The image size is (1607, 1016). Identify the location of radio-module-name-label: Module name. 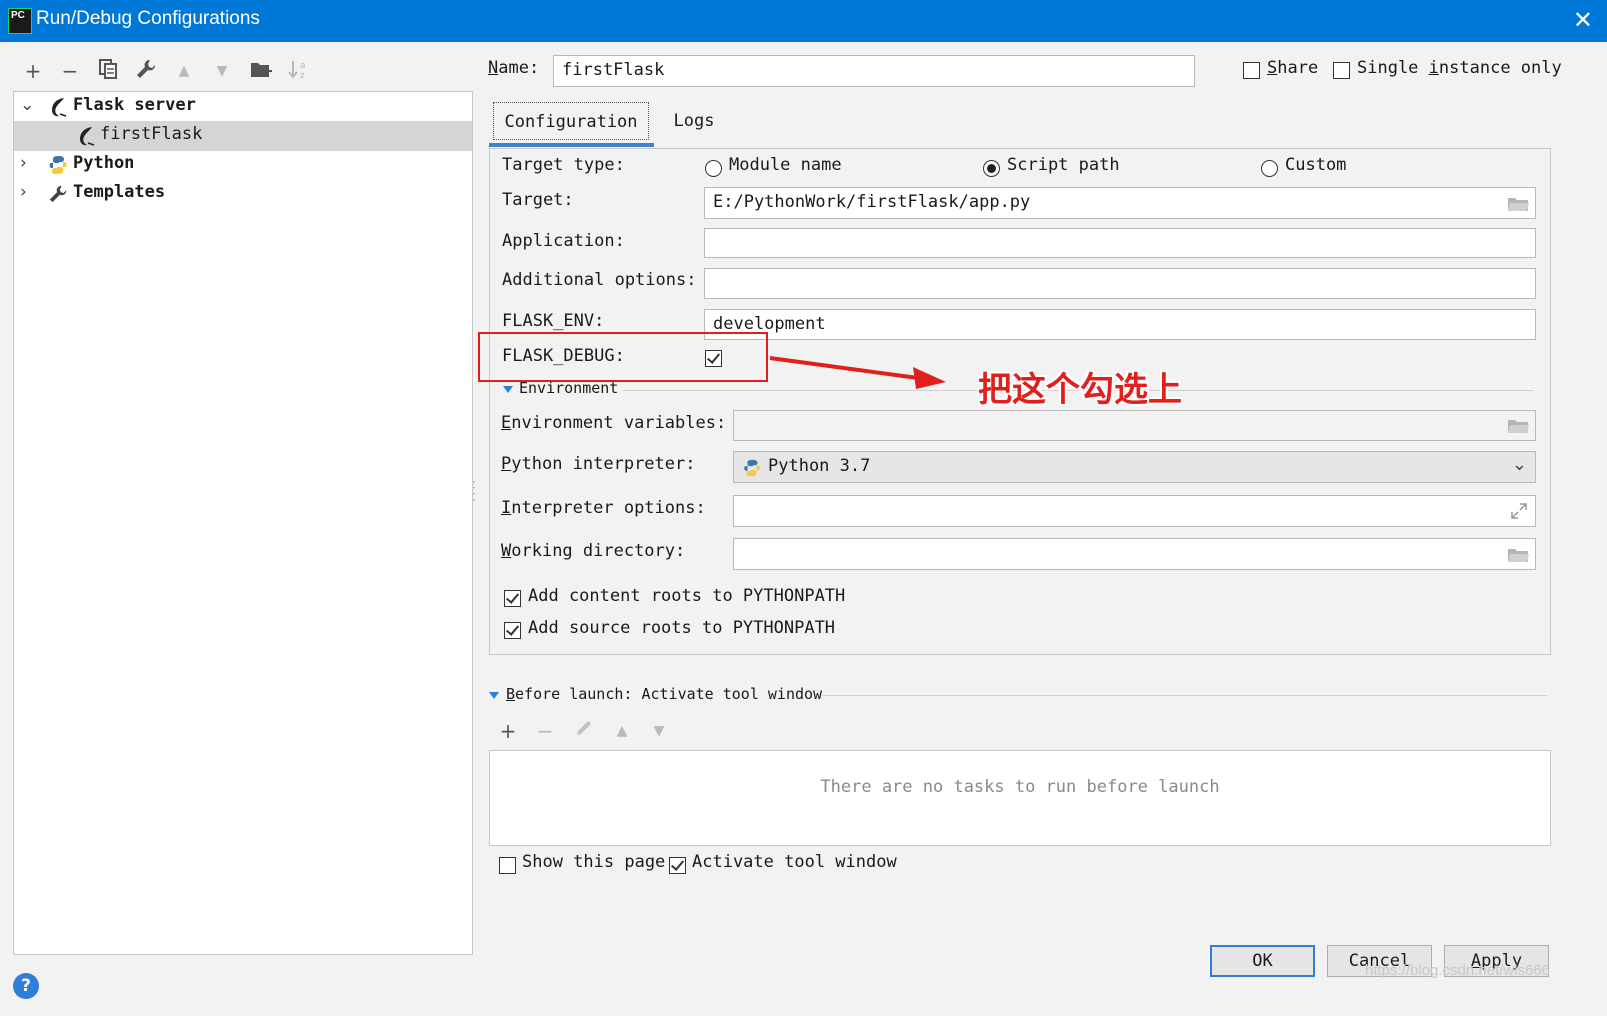
(785, 165).